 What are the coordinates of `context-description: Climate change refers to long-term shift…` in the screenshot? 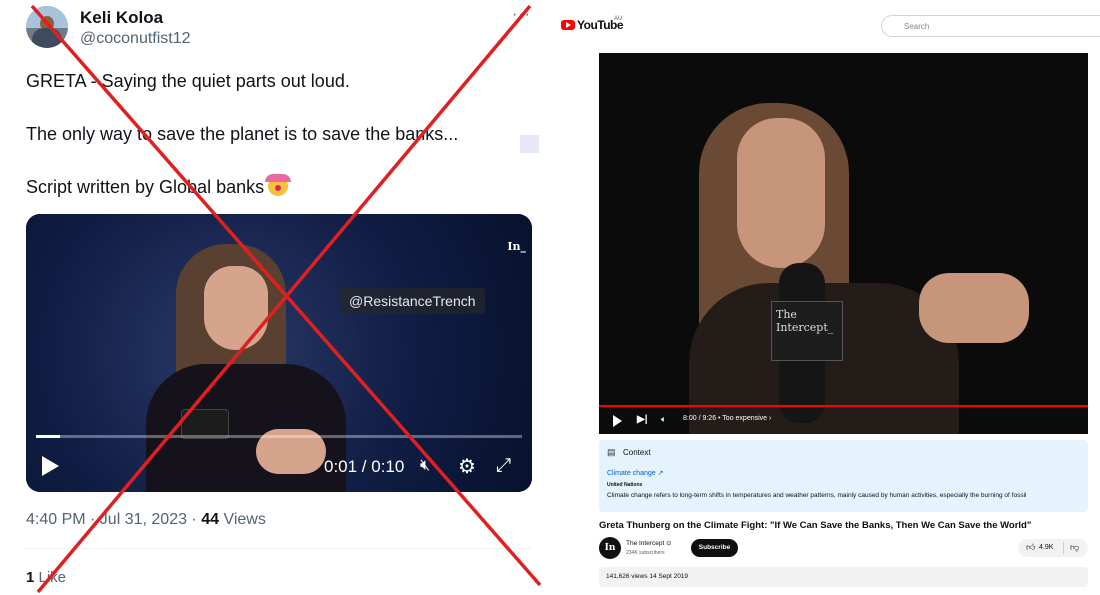 It's located at (817, 495).